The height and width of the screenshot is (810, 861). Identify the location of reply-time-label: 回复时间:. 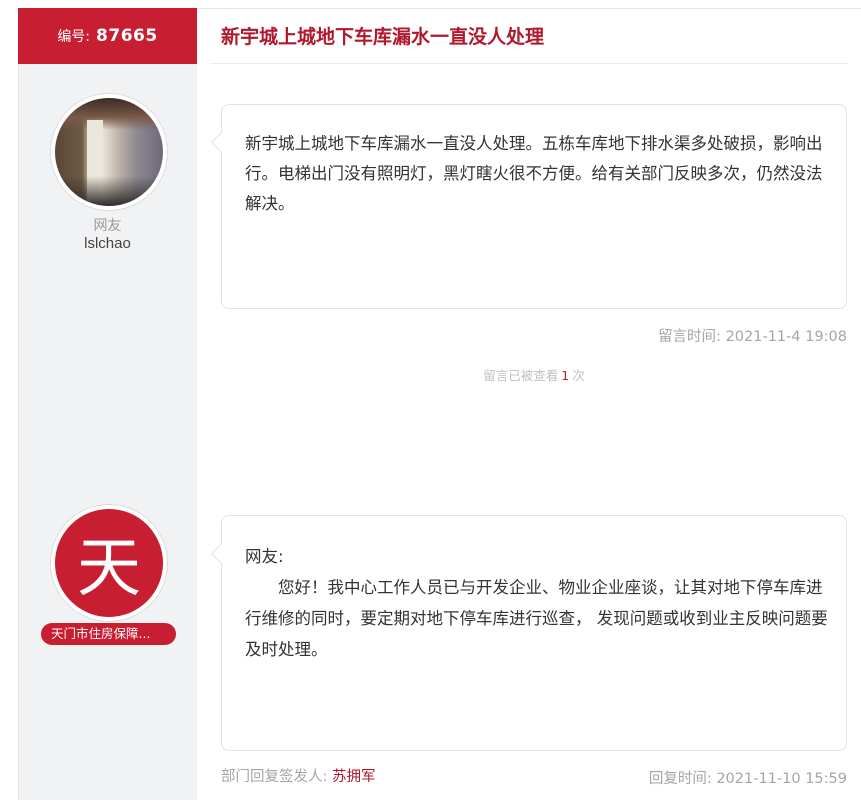
(680, 779).